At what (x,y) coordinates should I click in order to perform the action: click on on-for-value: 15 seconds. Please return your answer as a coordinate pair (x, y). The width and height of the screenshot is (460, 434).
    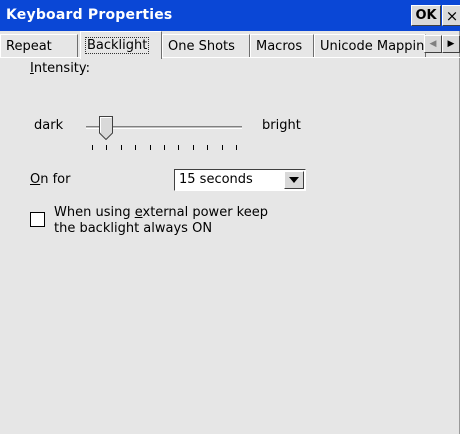
    Looking at the image, I should click on (216, 179).